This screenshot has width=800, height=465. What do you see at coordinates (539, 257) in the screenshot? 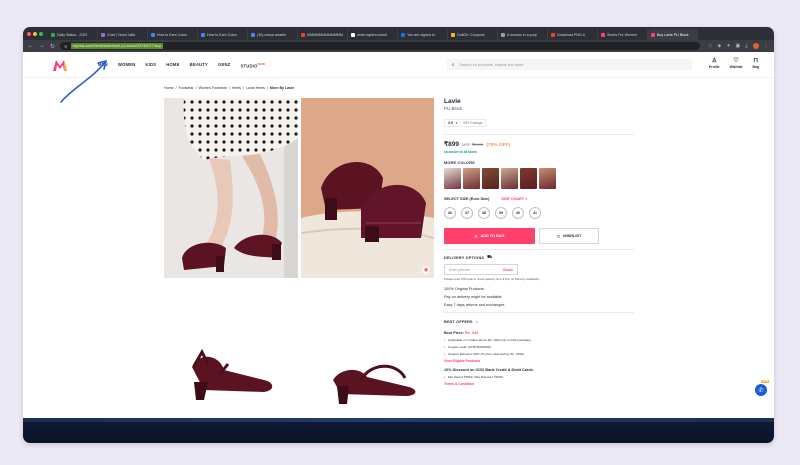
I see `delivery-options-heading: DELIVERY OPTIONS ⛟` at bounding box center [539, 257].